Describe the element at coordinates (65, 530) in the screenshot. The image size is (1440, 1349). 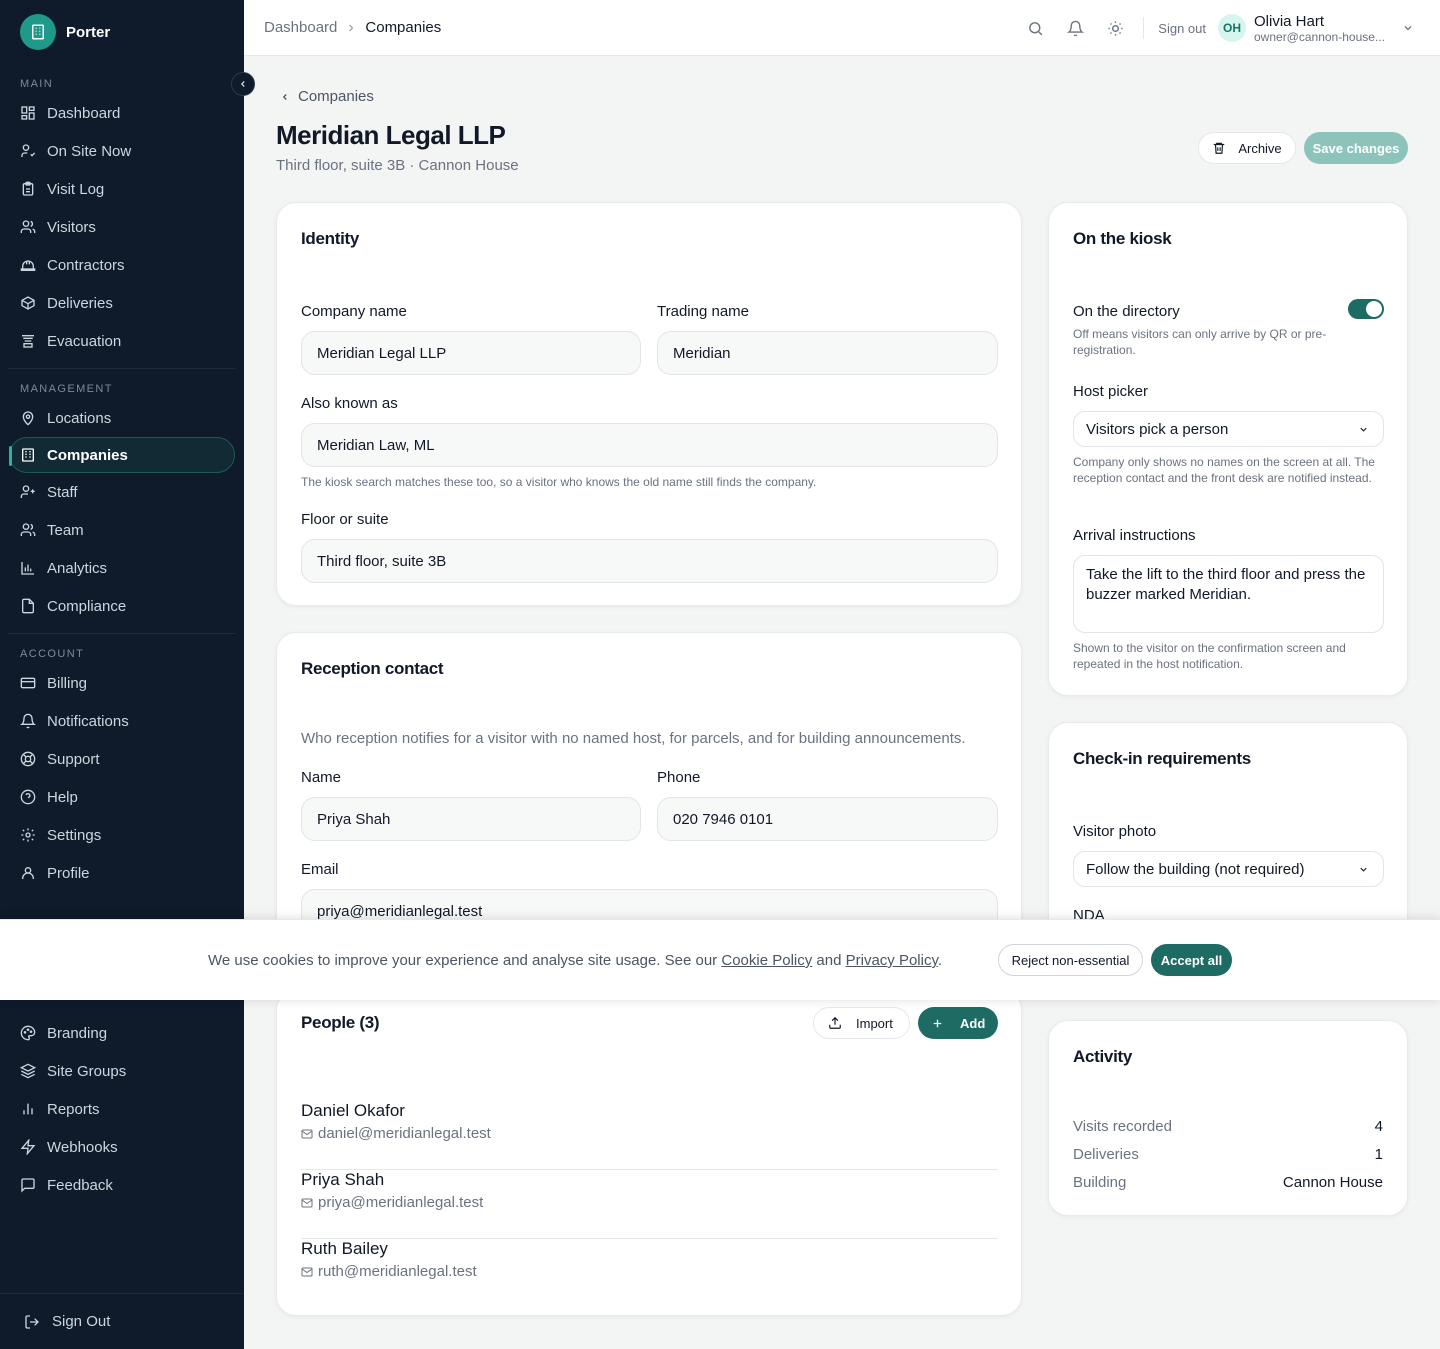
I see `sidebar-item-label: Team` at that location.